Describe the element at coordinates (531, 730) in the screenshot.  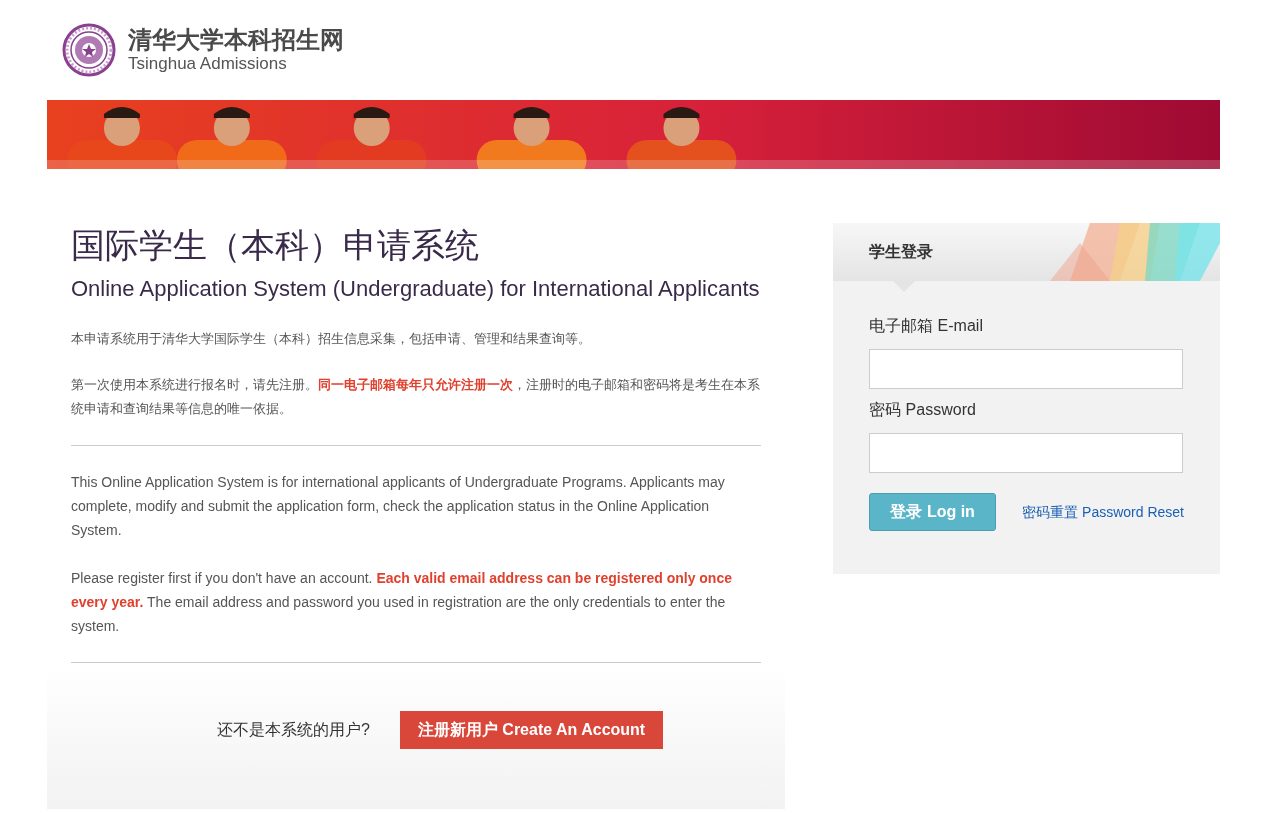
I see `create-account-button: 注册新用户 Create An Account` at that location.